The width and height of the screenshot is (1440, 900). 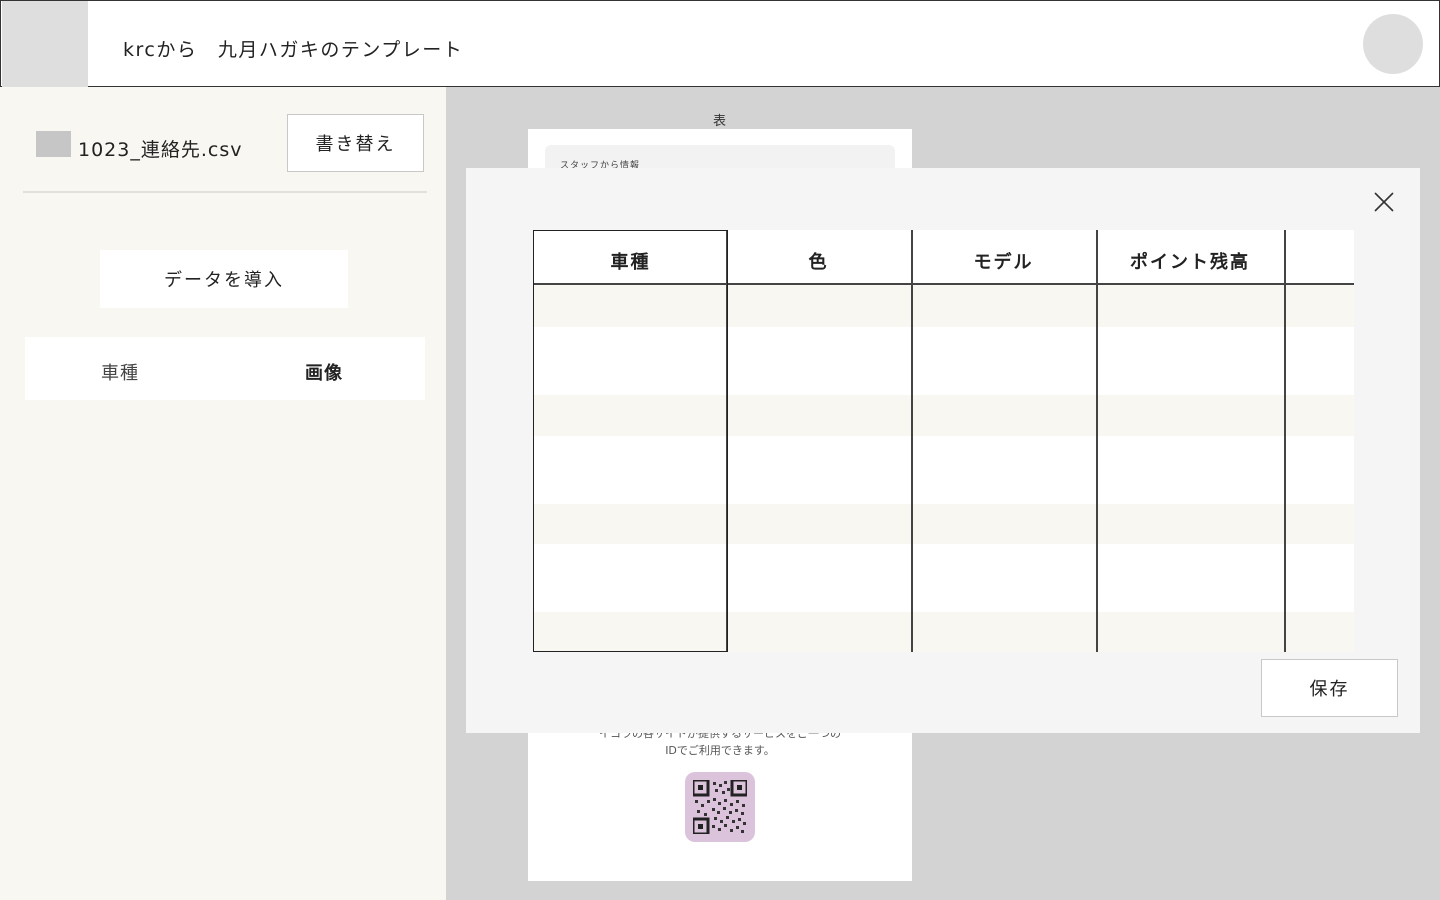 I want to click on close-icon, so click(x=1384, y=202).